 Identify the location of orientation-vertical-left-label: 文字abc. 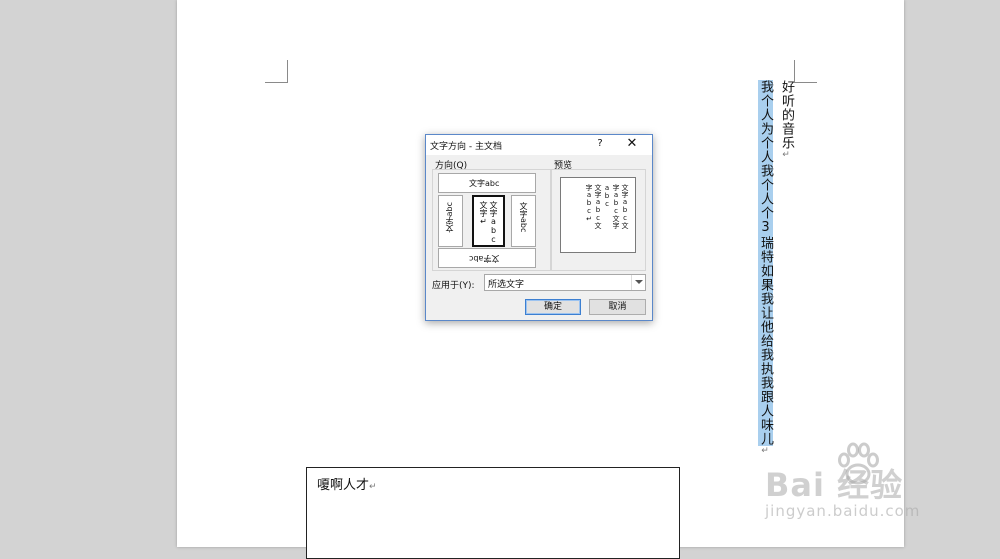
(449, 217).